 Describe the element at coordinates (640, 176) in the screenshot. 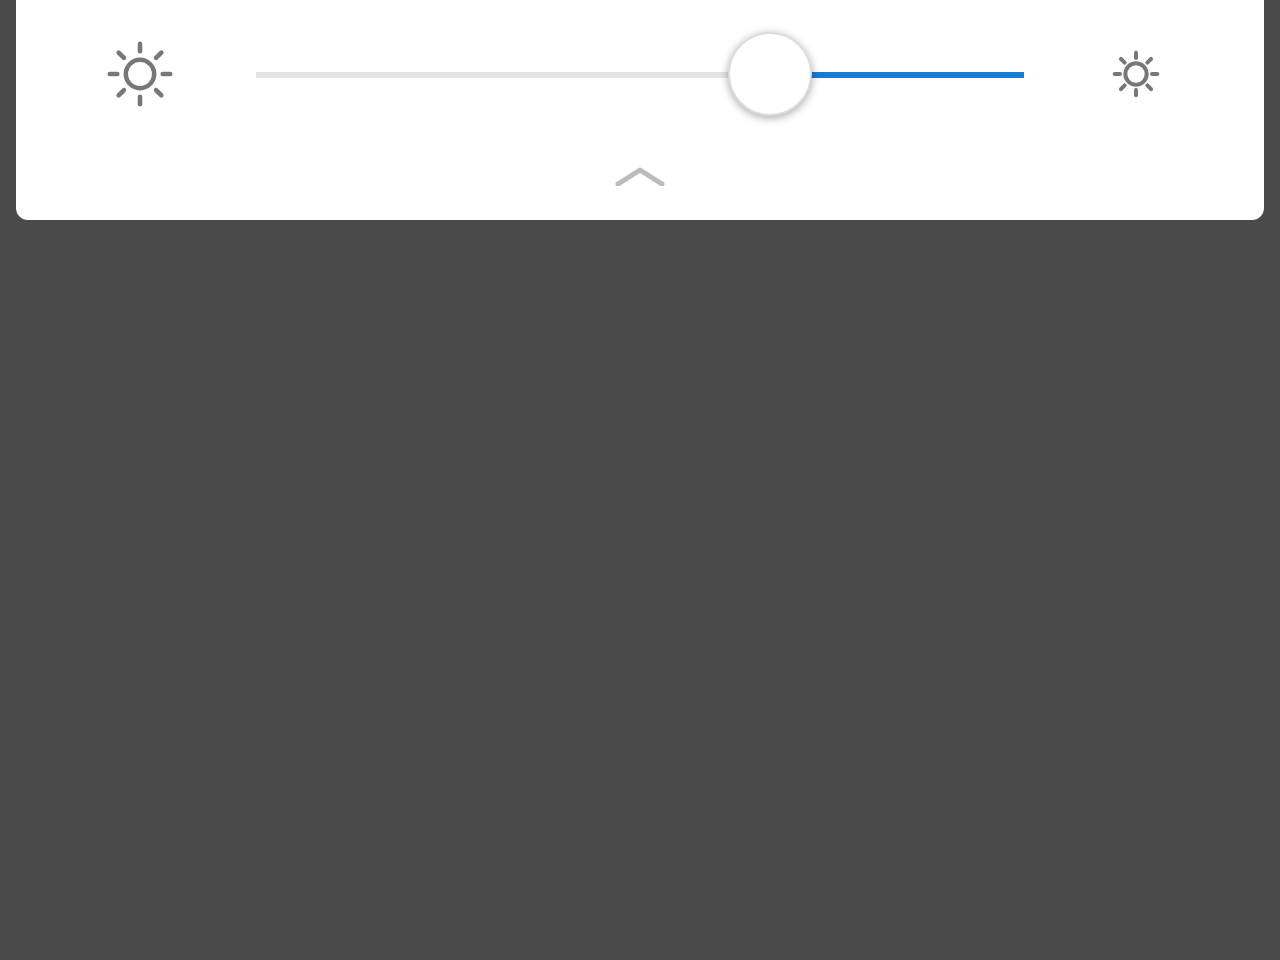

I see `chevron-up-icon` at that location.